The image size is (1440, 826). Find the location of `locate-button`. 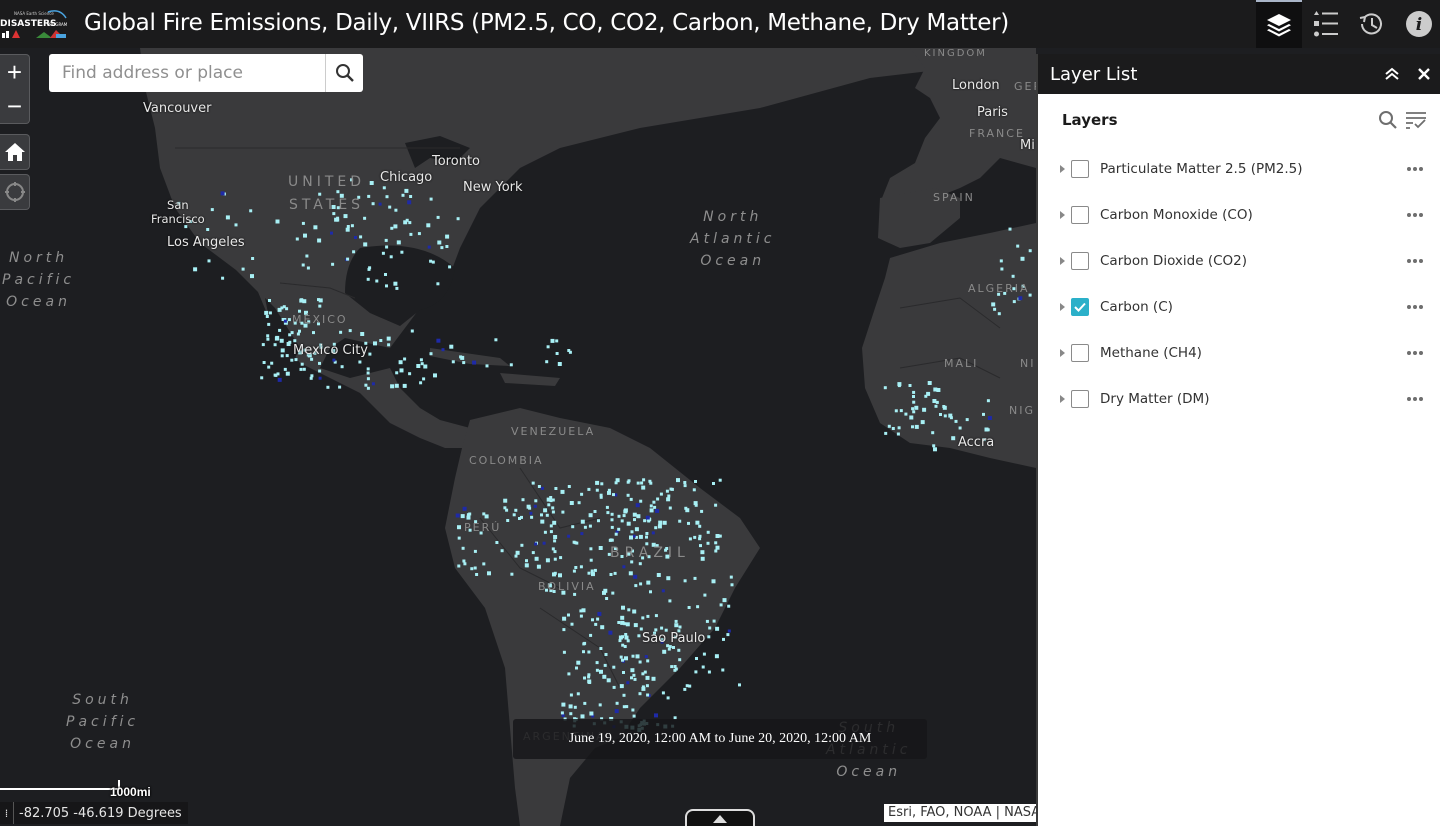

locate-button is located at coordinates (15, 192).